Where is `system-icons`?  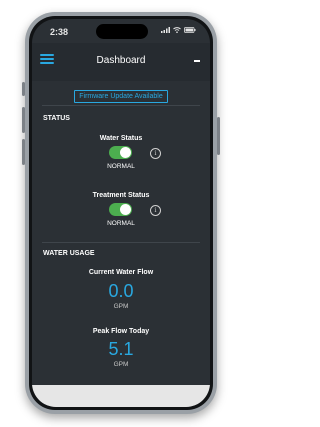 system-icons is located at coordinates (178, 30).